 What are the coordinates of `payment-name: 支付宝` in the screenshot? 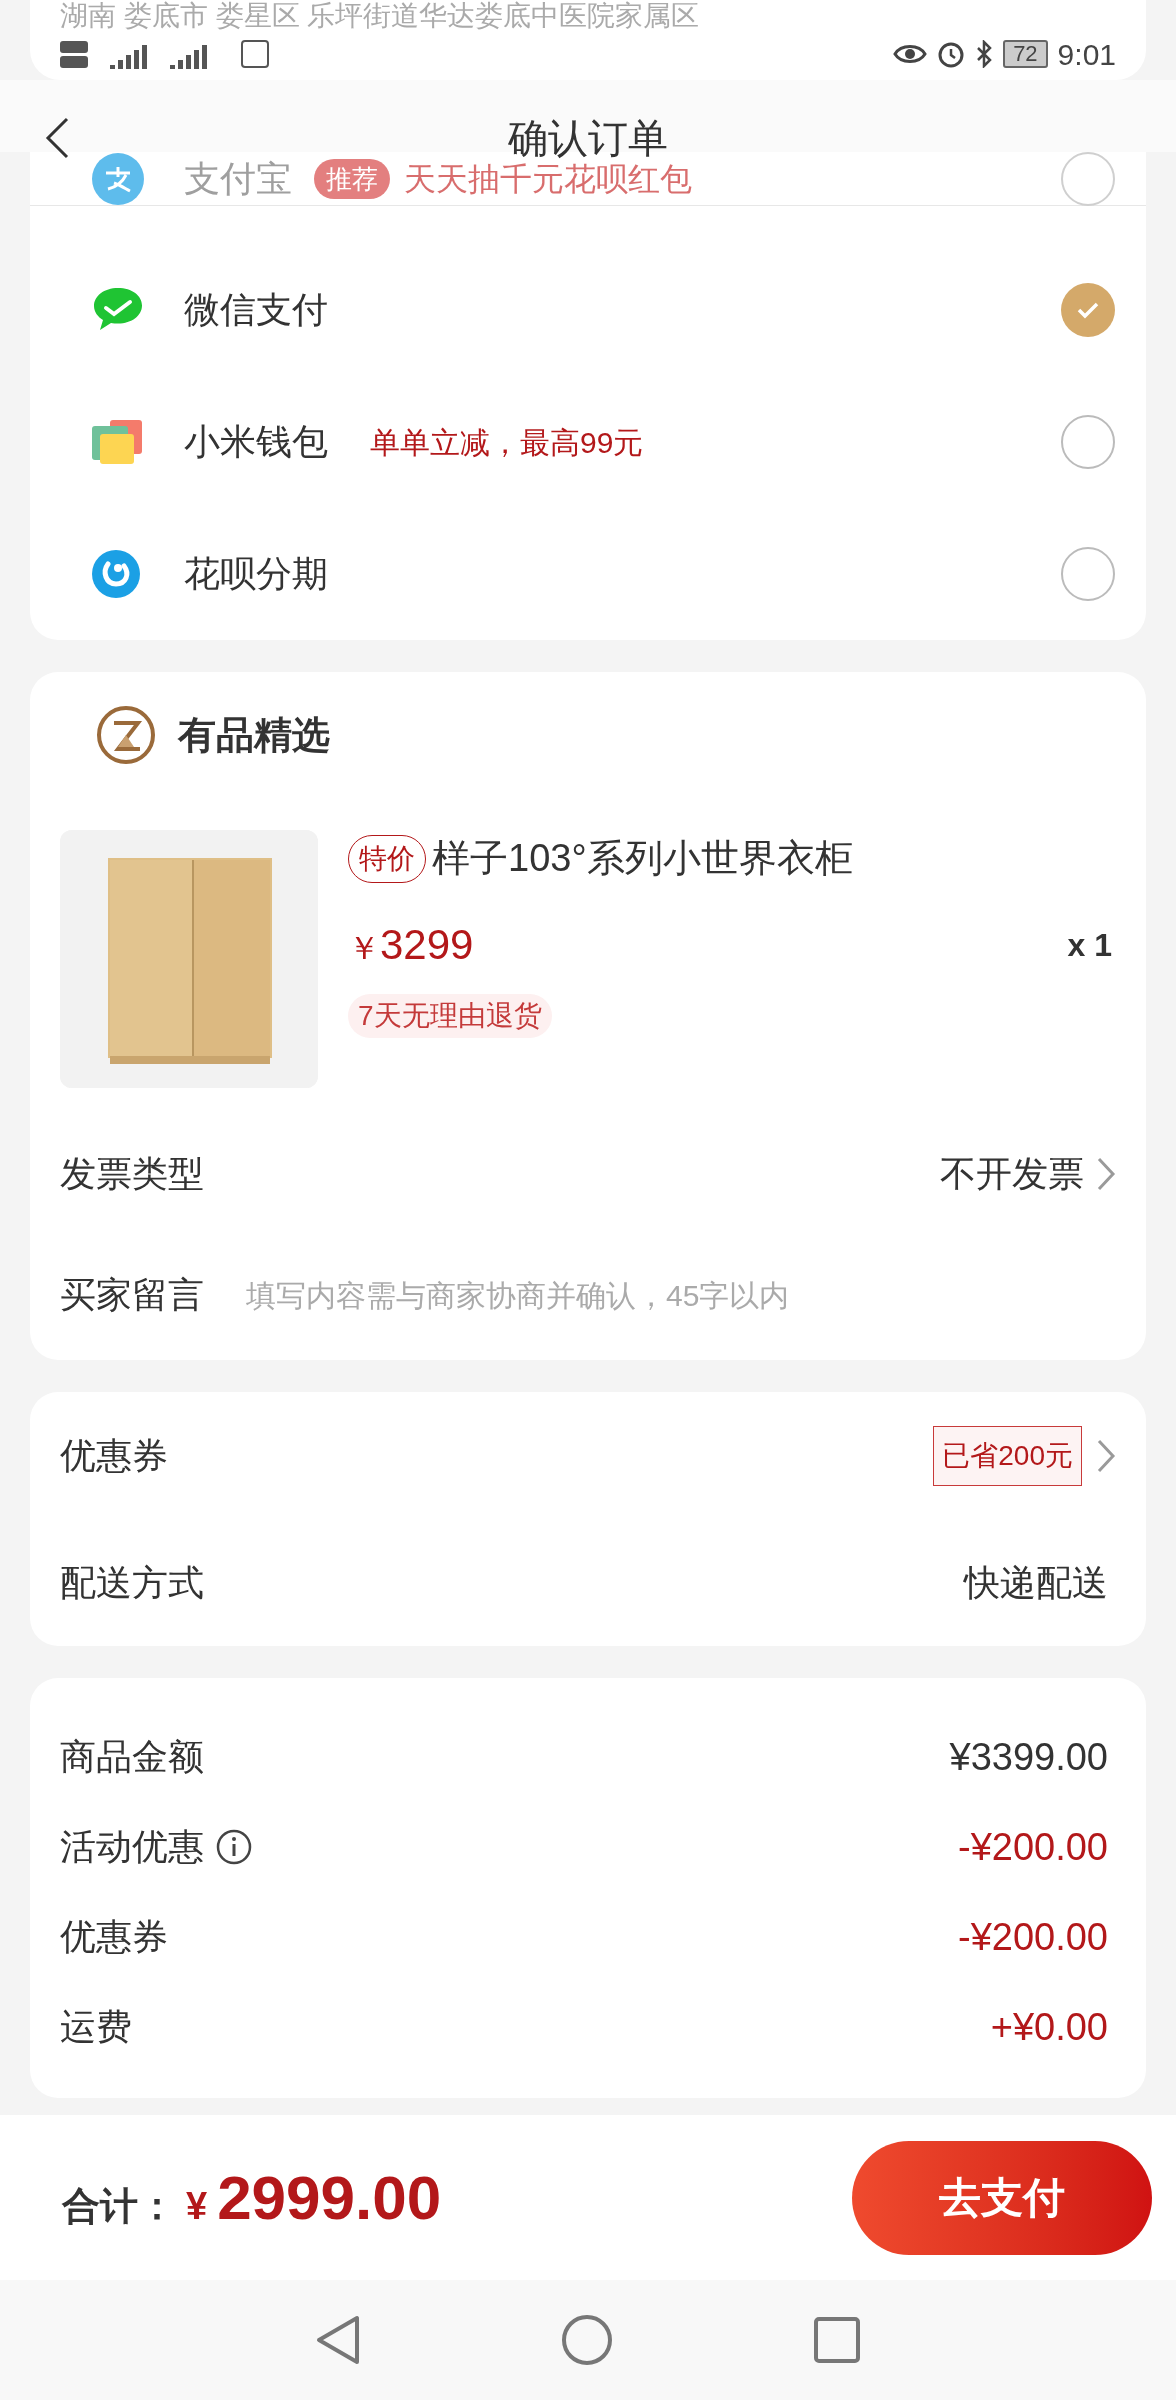 It's located at (238, 178).